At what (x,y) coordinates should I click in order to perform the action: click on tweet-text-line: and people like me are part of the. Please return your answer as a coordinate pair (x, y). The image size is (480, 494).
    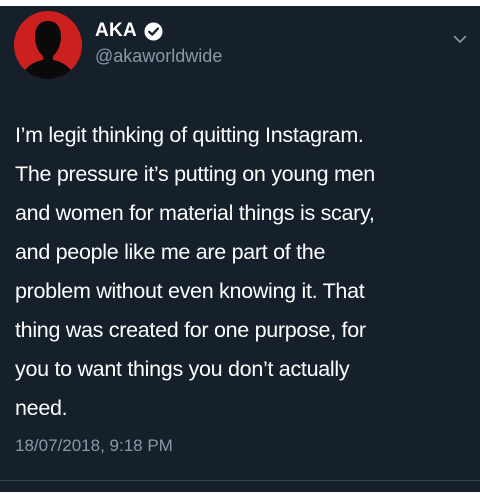
    Looking at the image, I should click on (170, 252).